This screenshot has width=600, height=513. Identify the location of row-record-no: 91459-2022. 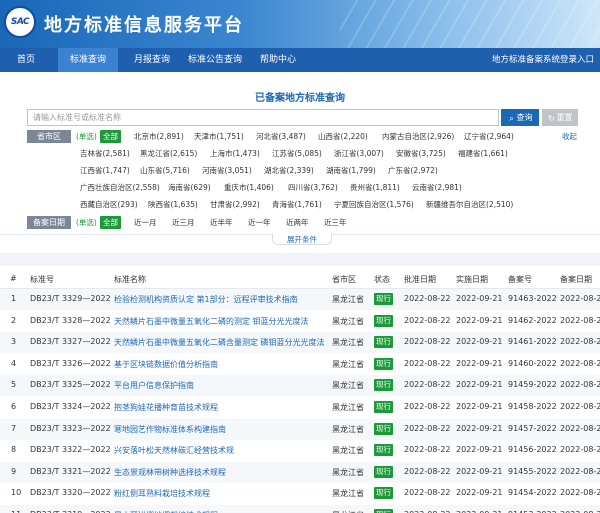
(532, 385).